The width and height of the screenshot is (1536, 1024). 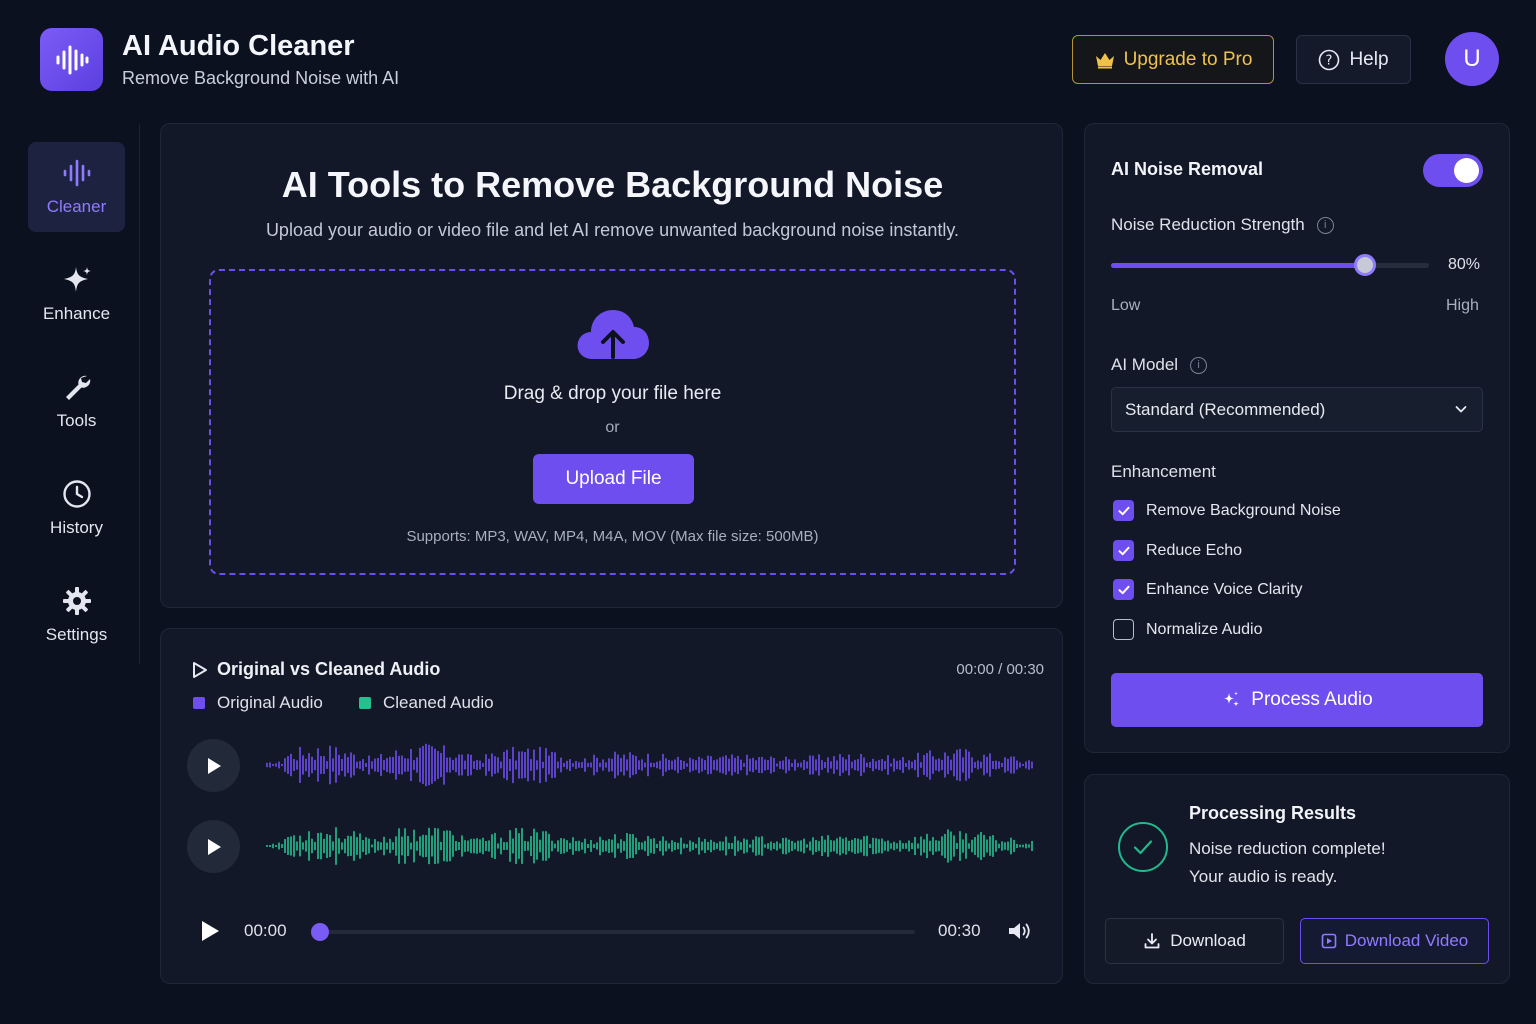 I want to click on low-label: Low, so click(x=1126, y=305).